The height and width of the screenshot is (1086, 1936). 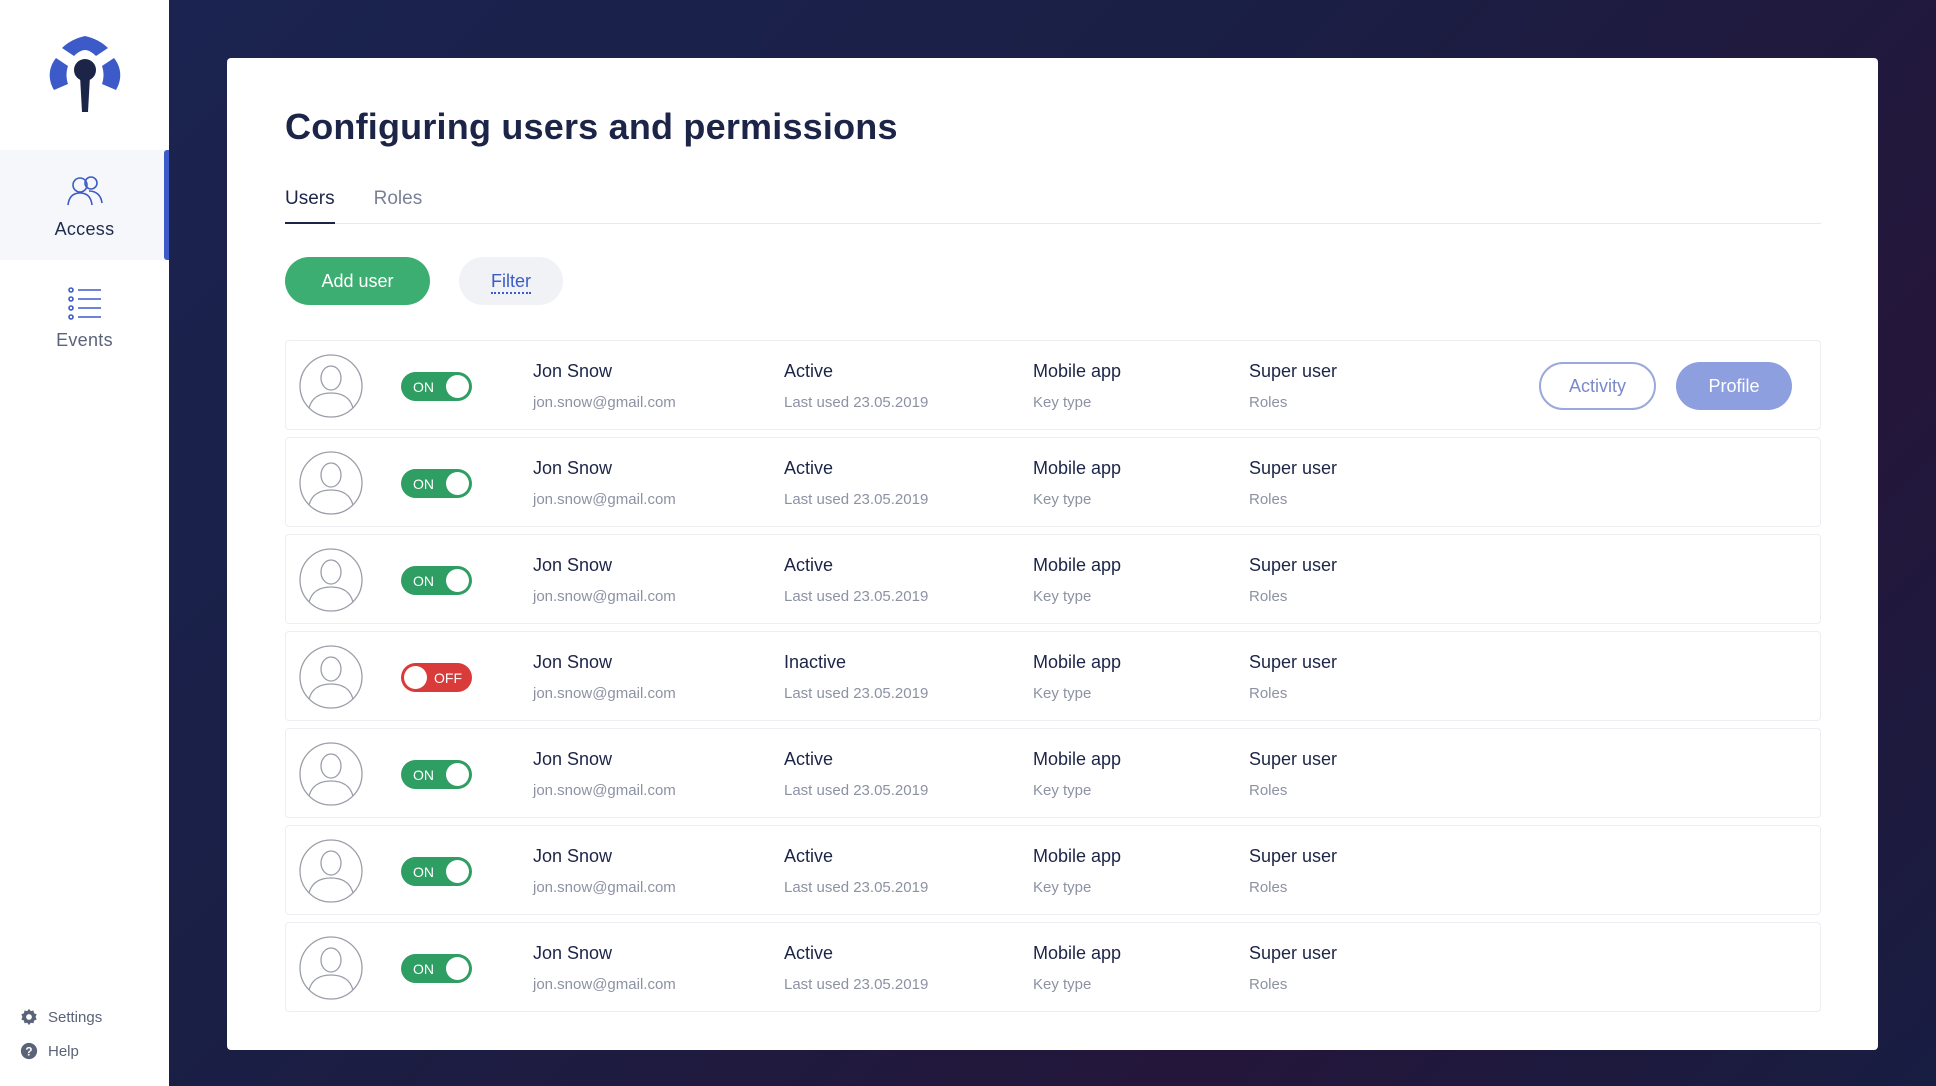 What do you see at coordinates (591, 126) in the screenshot?
I see `page-title: Configuring users and permissions` at bounding box center [591, 126].